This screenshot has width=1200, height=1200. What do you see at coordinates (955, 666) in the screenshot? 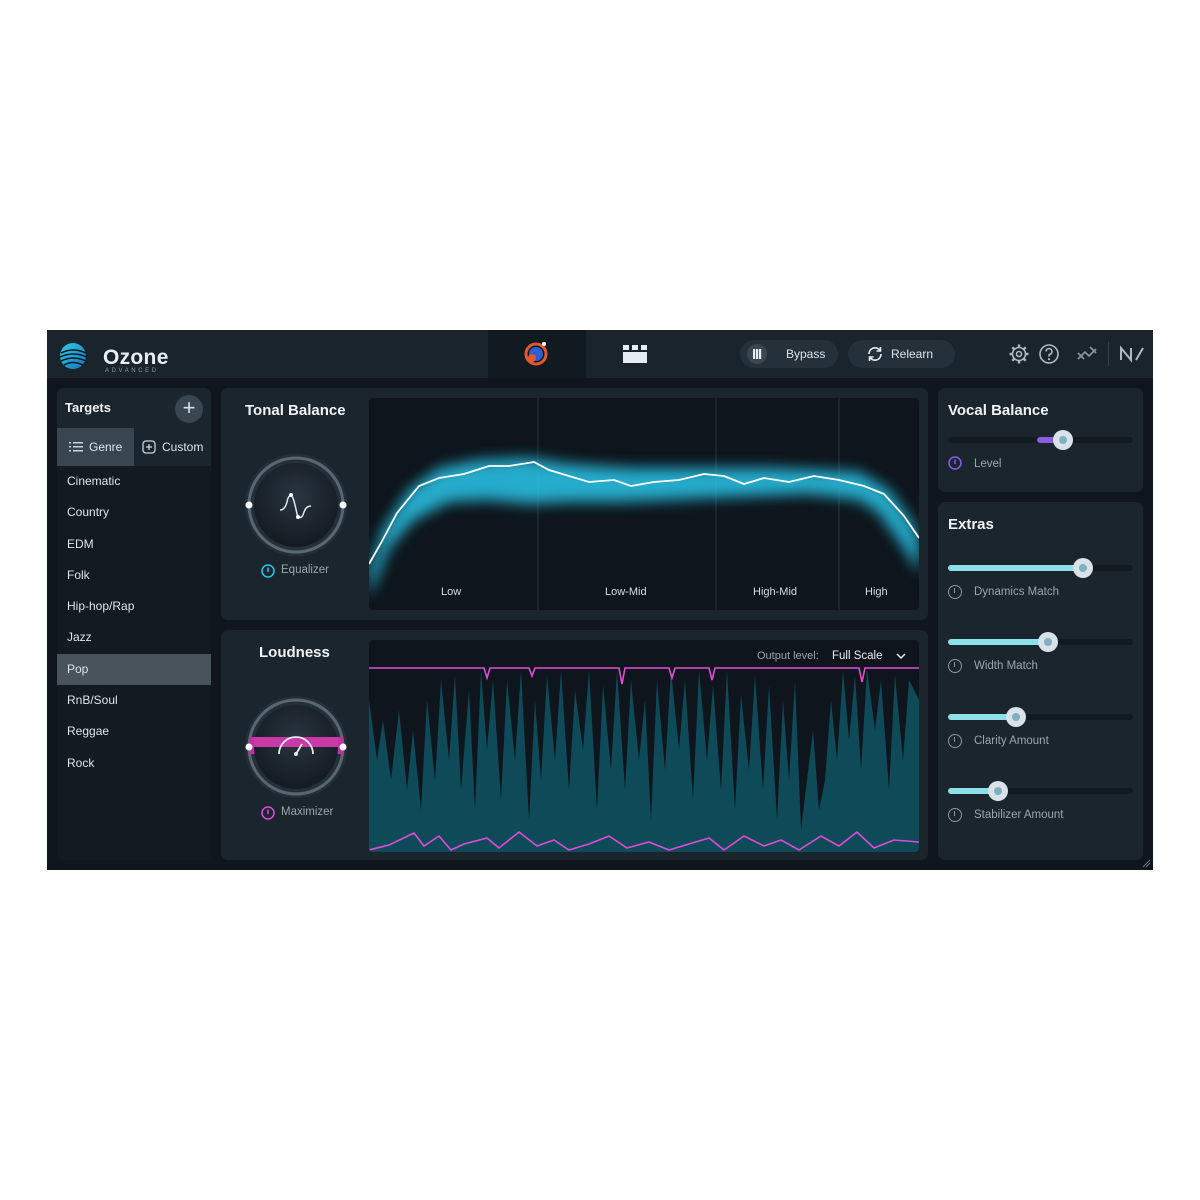
I see `width-match-power-icon` at bounding box center [955, 666].